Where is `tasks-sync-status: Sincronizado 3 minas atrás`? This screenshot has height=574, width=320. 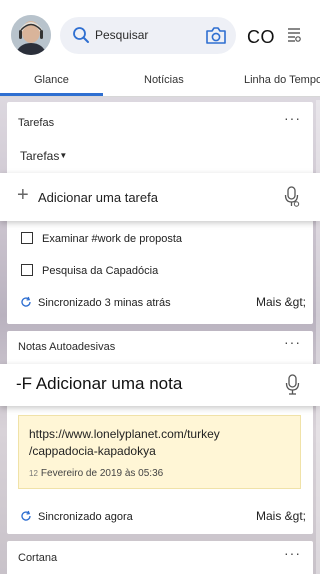
tasks-sync-status: Sincronizado 3 minas atrás is located at coordinates (95, 302).